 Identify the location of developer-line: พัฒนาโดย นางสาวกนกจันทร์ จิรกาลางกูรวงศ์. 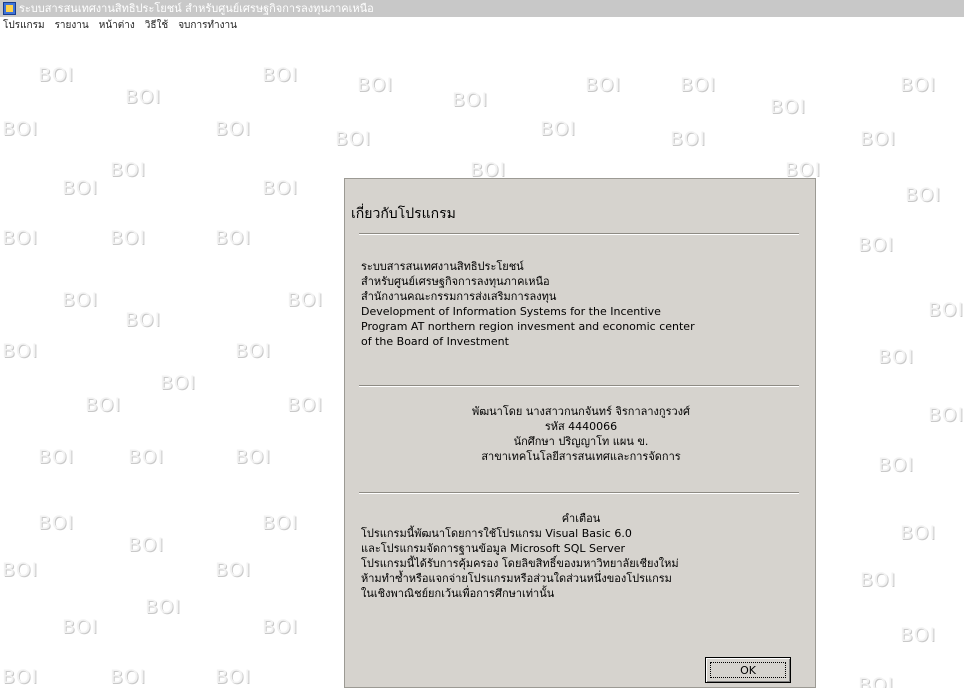
(581, 411).